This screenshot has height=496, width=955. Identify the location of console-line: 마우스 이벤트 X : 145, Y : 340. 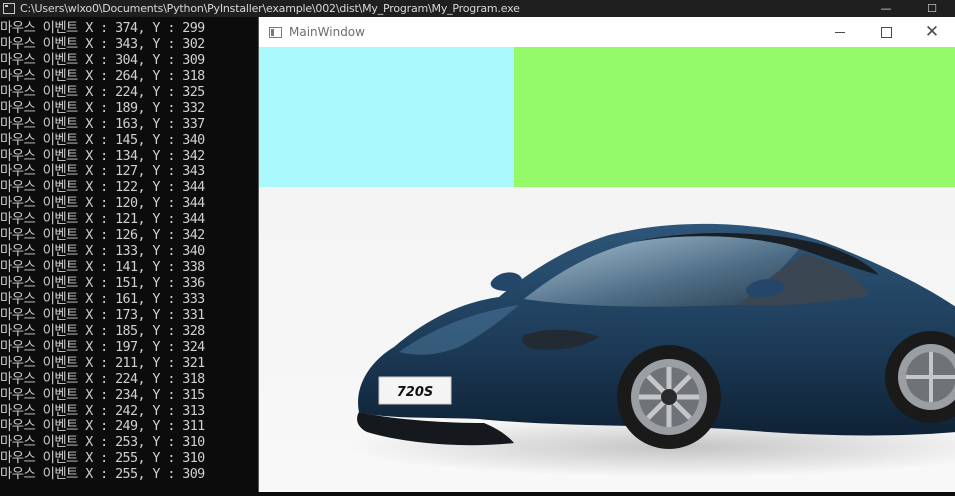
(102, 140).